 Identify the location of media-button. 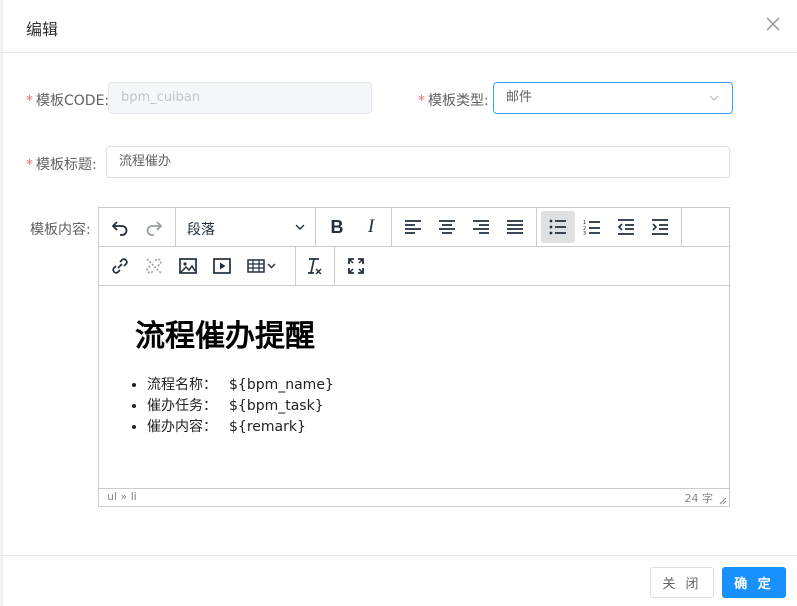
(222, 266).